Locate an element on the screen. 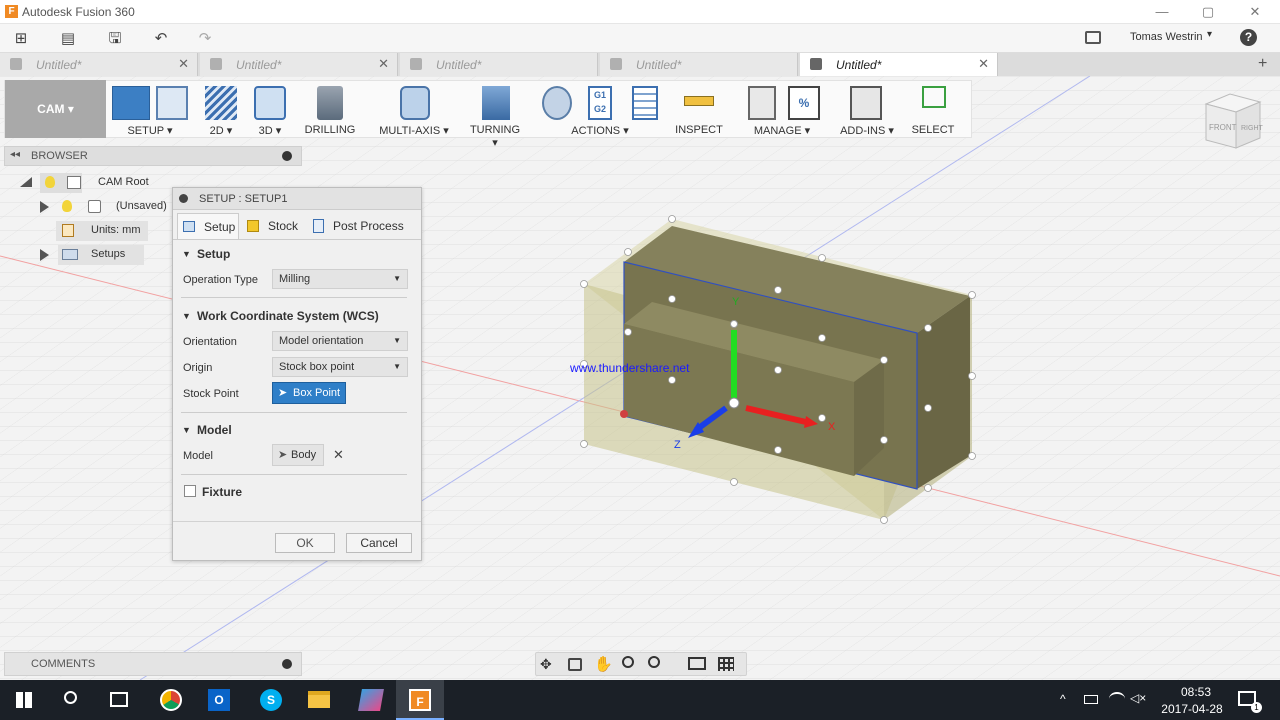  comments-add-icon is located at coordinates (287, 664).